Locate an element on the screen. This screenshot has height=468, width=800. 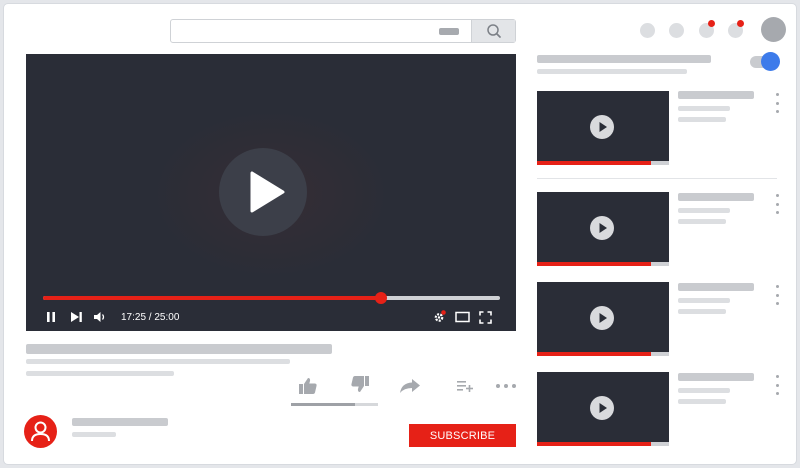
search-button is located at coordinates (493, 31).